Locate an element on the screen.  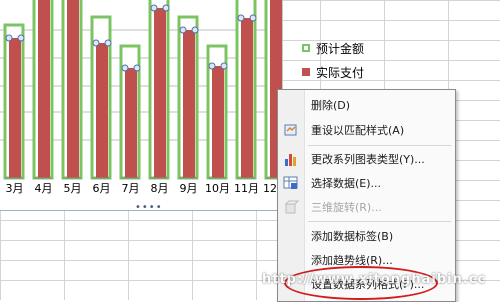
select-data-icon is located at coordinates (291, 183).